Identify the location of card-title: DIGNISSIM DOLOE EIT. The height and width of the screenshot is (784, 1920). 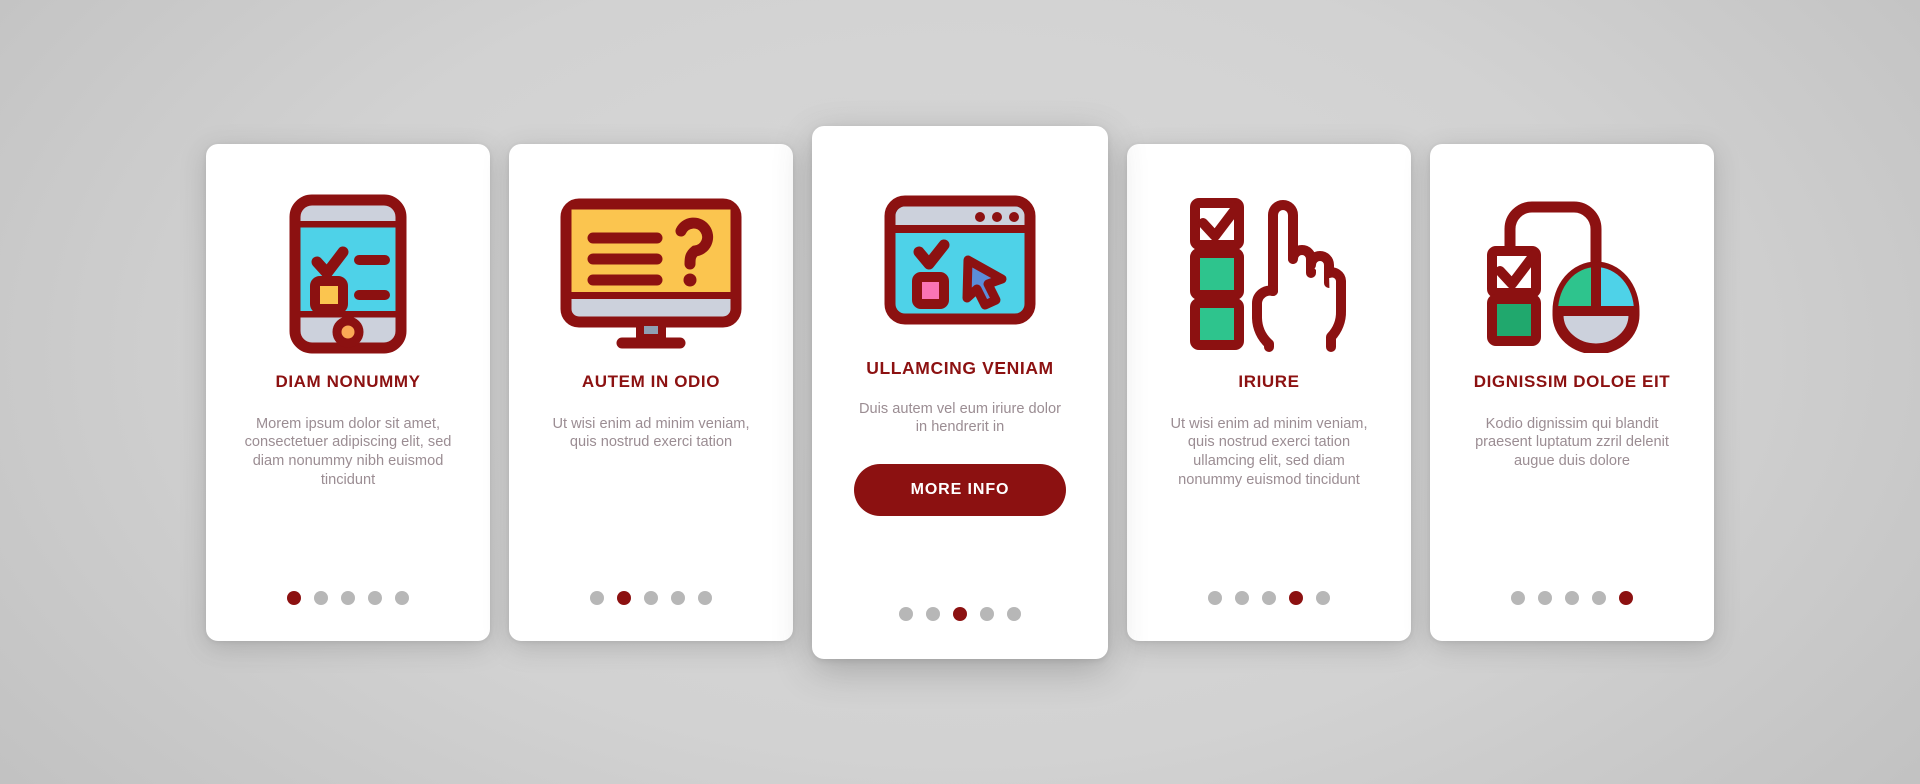
(1572, 381).